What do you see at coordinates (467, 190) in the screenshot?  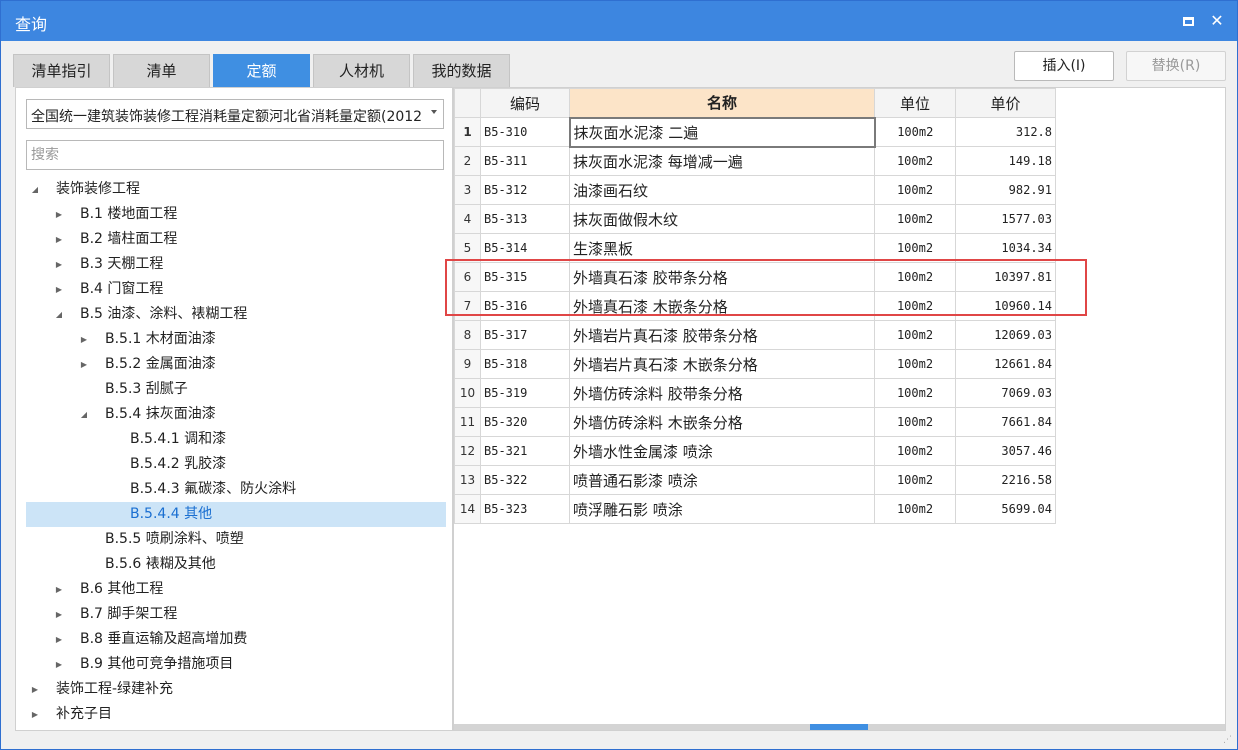 I see `row-index: 3` at bounding box center [467, 190].